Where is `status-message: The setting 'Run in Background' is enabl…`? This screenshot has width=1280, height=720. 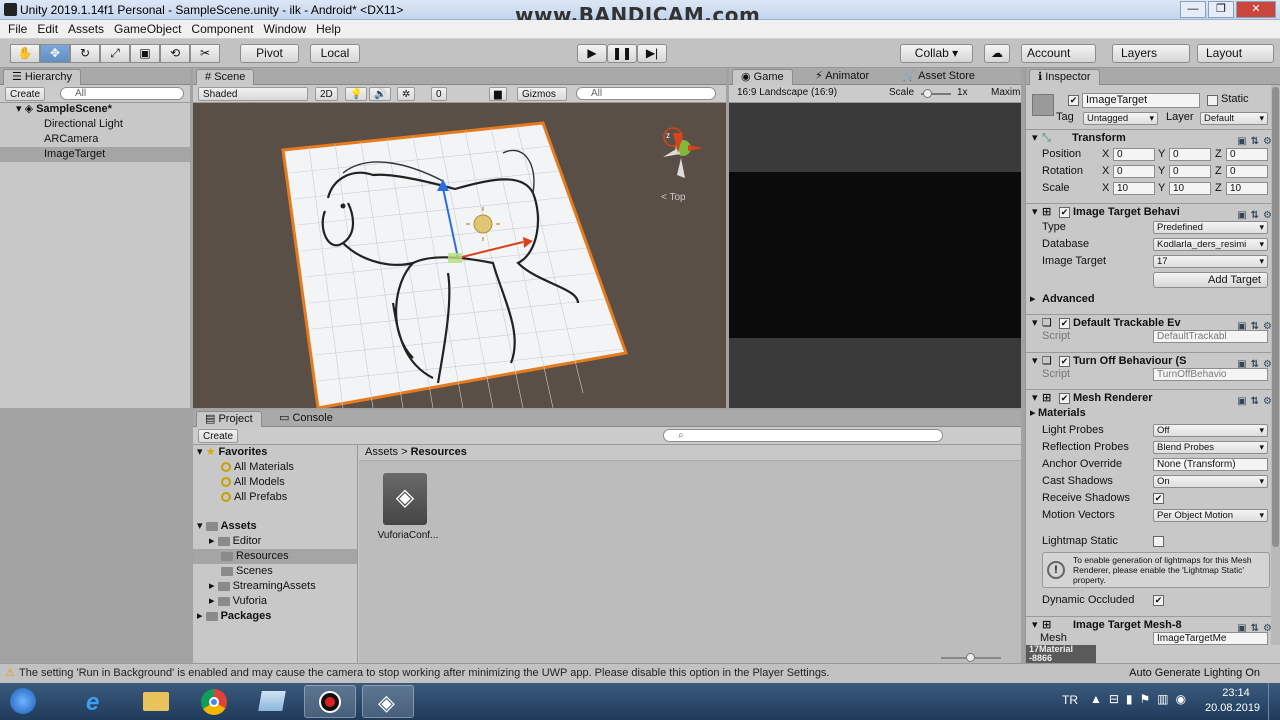 status-message: The setting 'Run in Background' is enabl… is located at coordinates (424, 673).